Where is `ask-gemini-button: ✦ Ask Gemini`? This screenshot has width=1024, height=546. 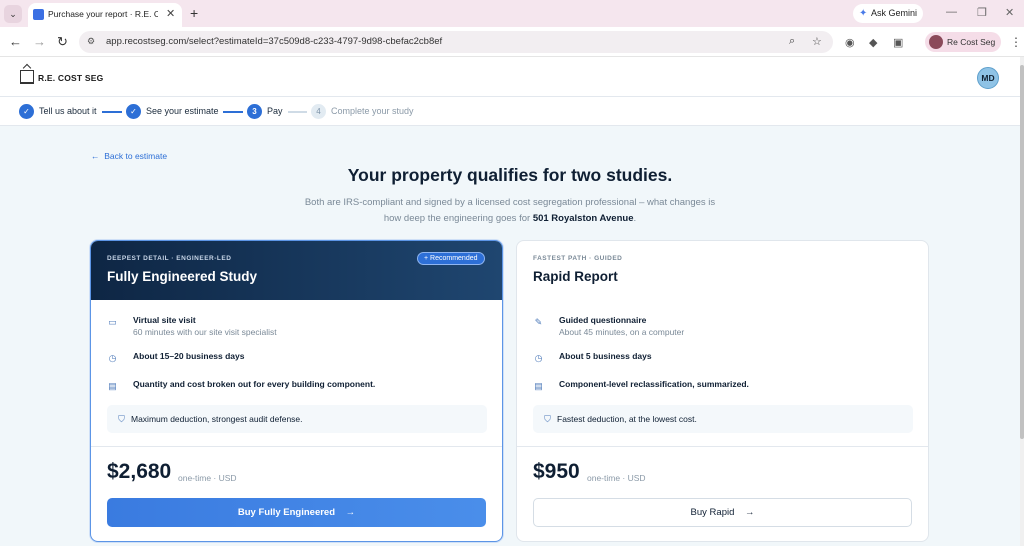
ask-gemini-button: ✦ Ask Gemini is located at coordinates (888, 13).